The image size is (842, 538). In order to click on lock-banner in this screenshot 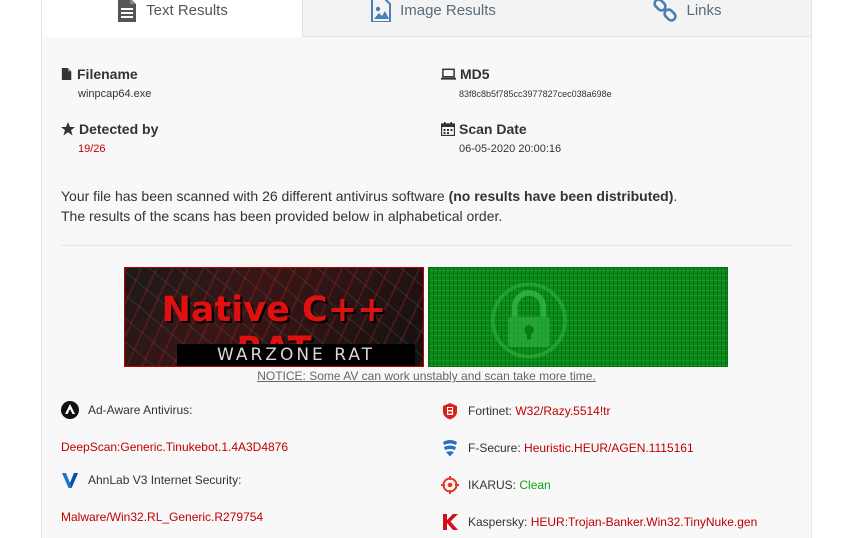, I will do `click(578, 317)`.